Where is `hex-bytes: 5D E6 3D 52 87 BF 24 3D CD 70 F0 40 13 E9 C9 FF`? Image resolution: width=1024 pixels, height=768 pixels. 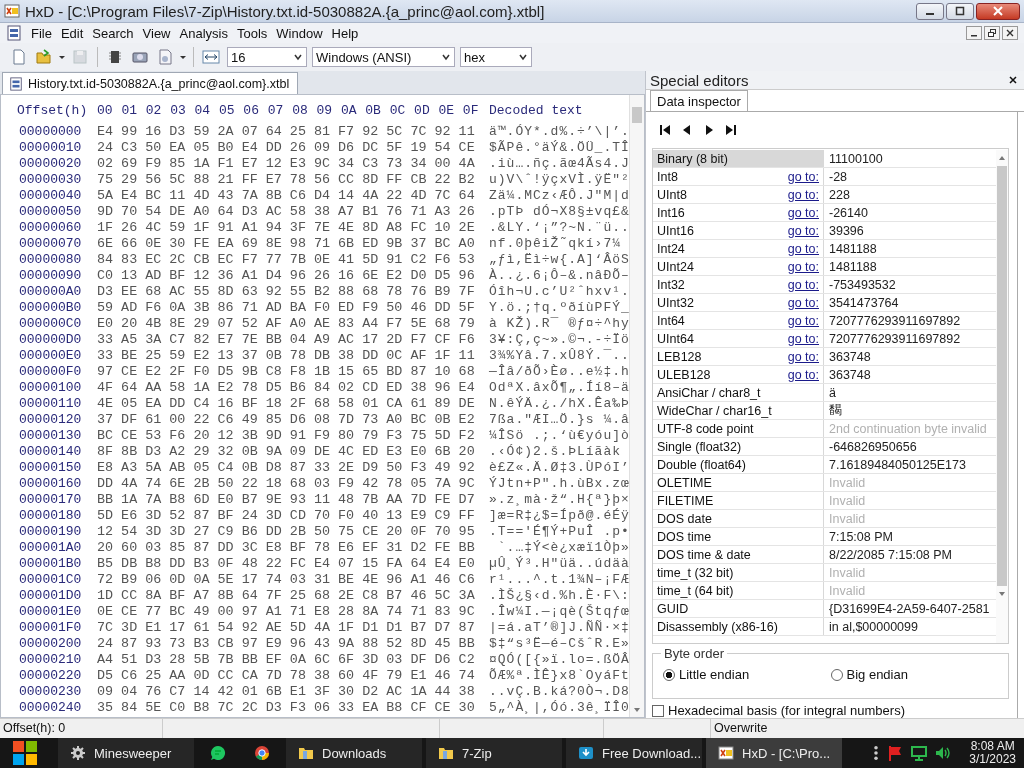
hex-bytes: 5D E6 3D 52 87 BF 24 3D CD 70 F0 40 13 E9 C9 FF is located at coordinates (293, 515).